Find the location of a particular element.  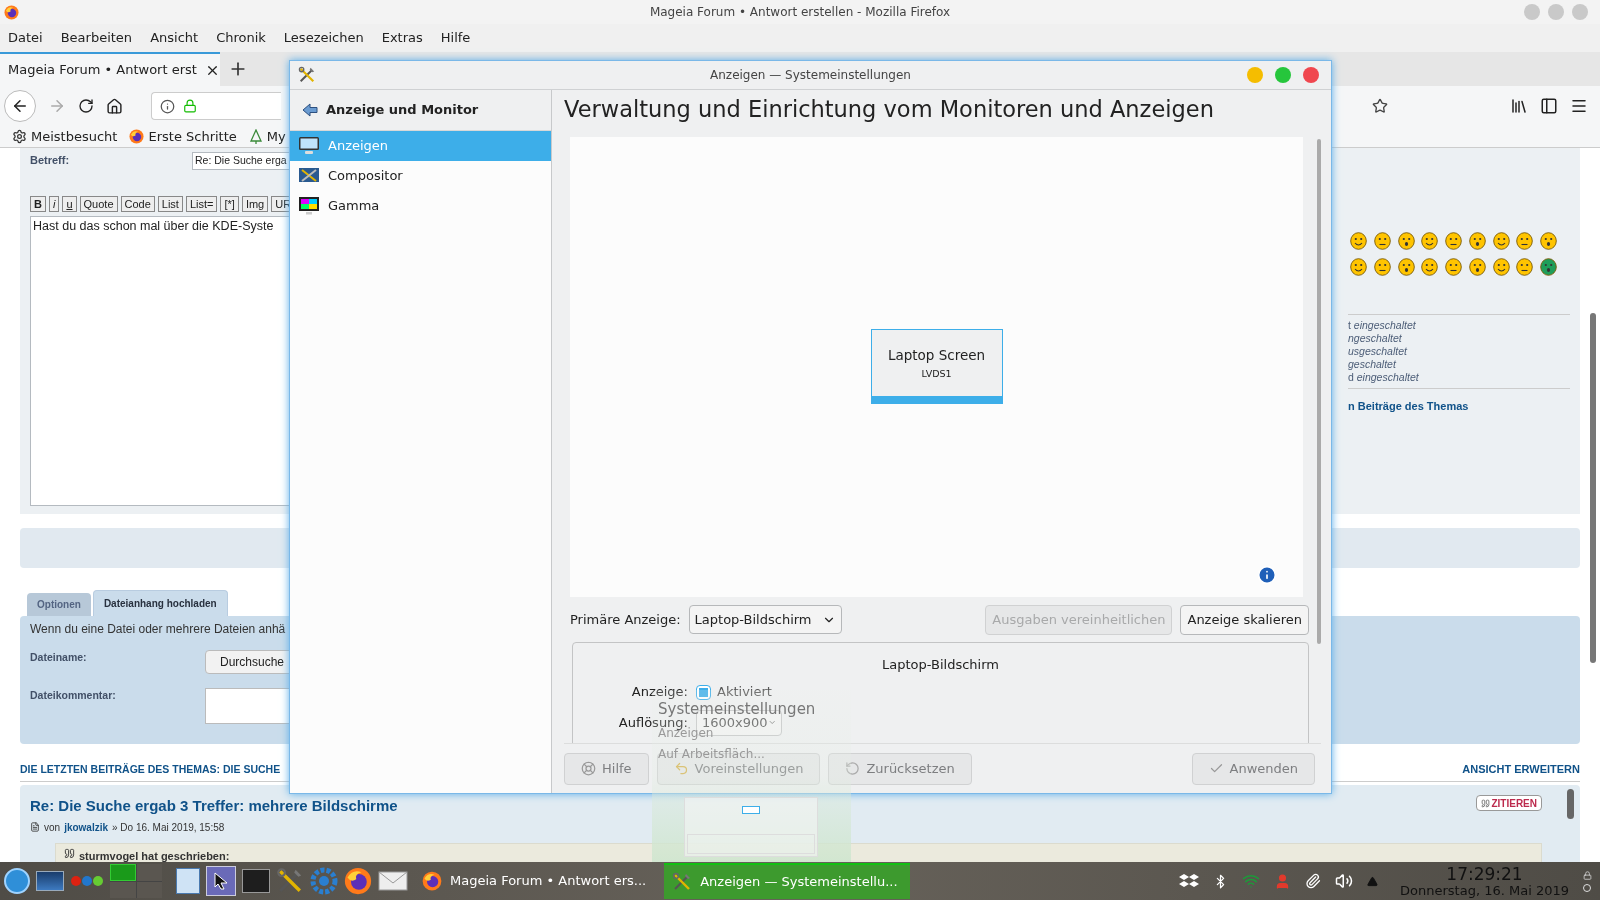

format-button: Img is located at coordinates (255, 204).